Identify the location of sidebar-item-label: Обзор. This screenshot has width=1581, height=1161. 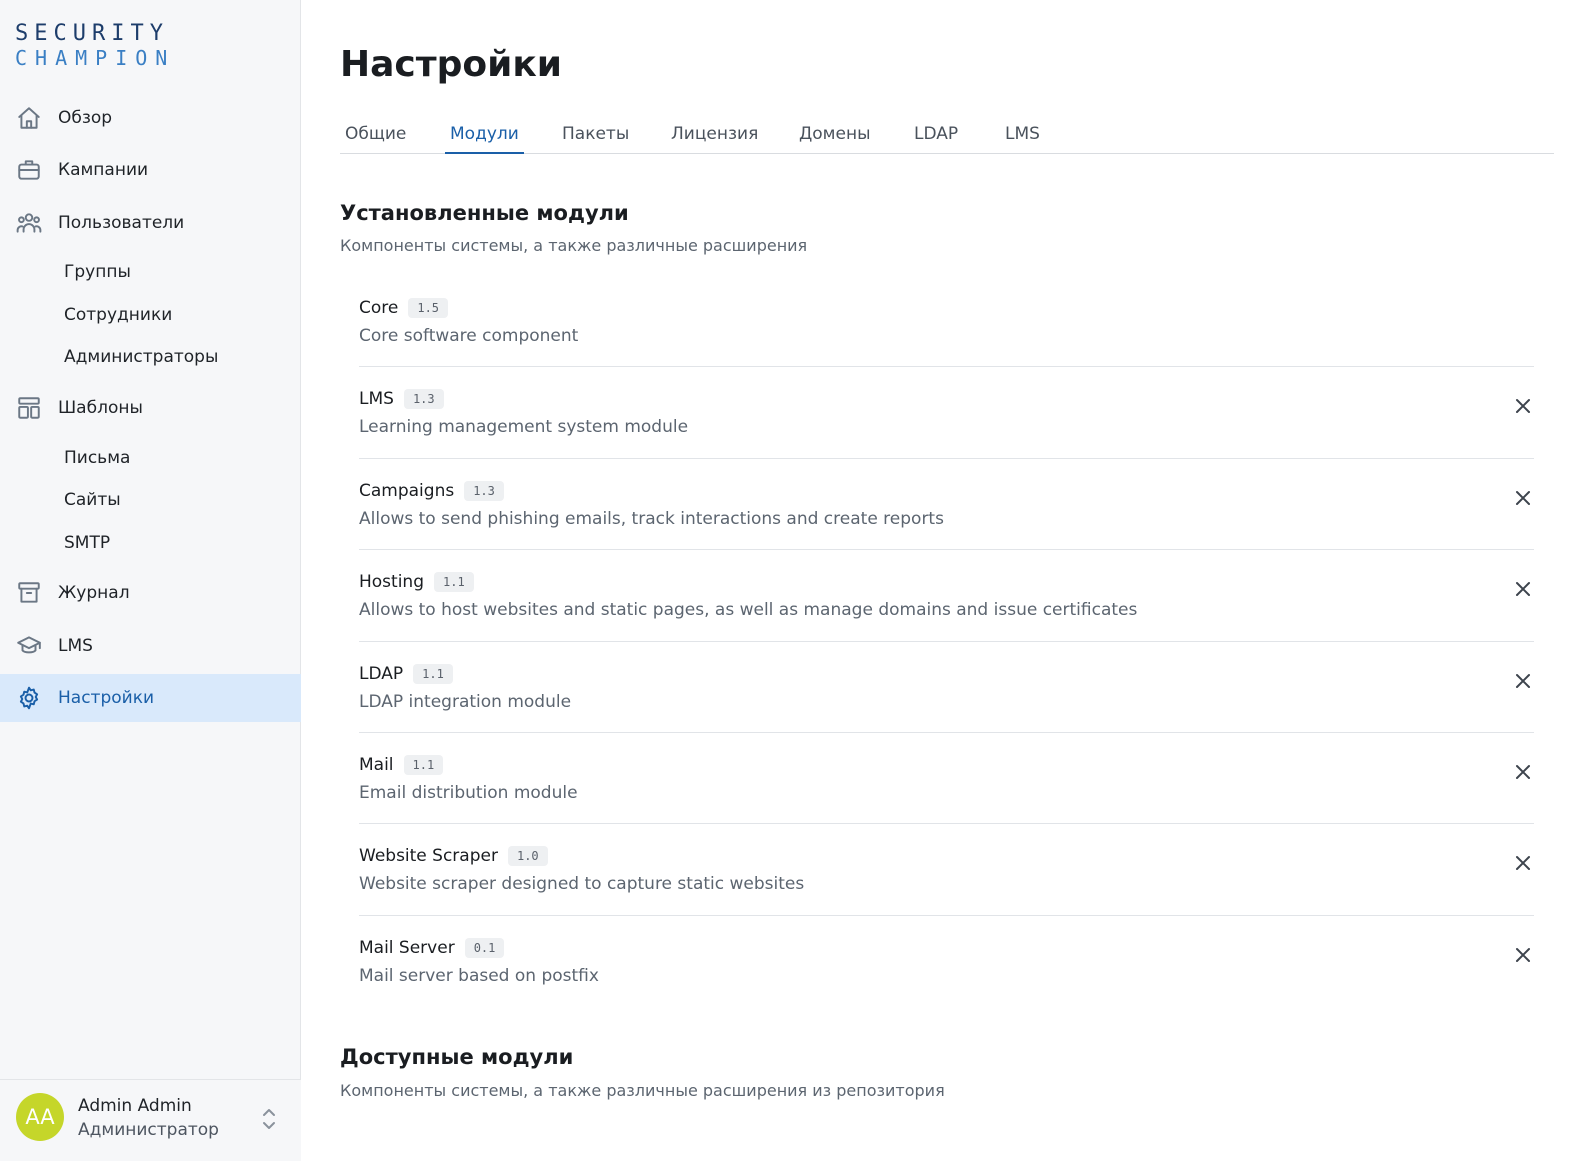
(85, 118).